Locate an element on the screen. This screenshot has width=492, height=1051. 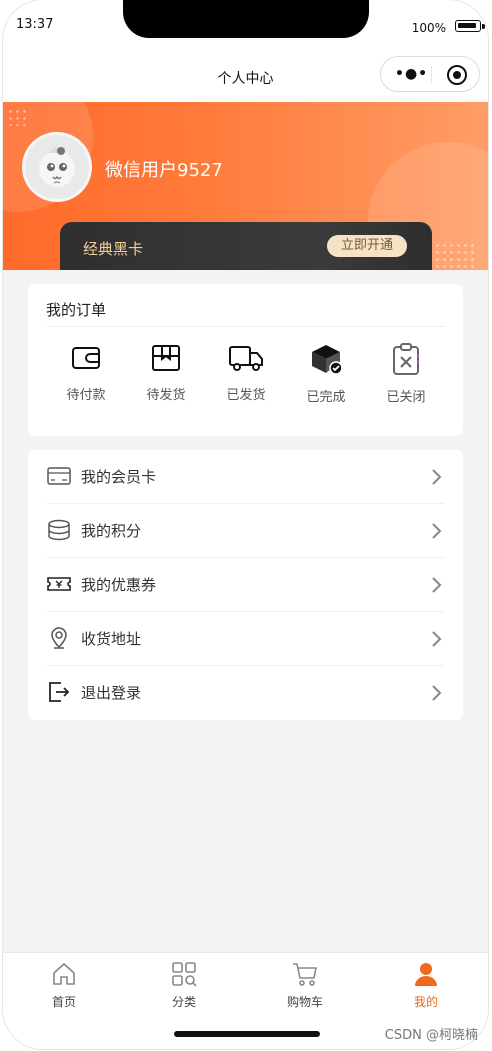
truck-icon is located at coordinates (246, 358).